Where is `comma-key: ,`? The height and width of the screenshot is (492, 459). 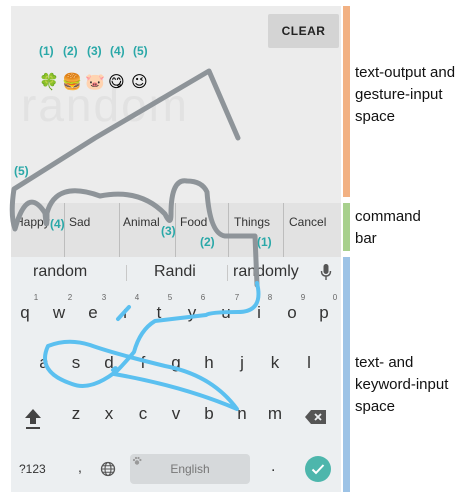 comma-key: , is located at coordinates (80, 467).